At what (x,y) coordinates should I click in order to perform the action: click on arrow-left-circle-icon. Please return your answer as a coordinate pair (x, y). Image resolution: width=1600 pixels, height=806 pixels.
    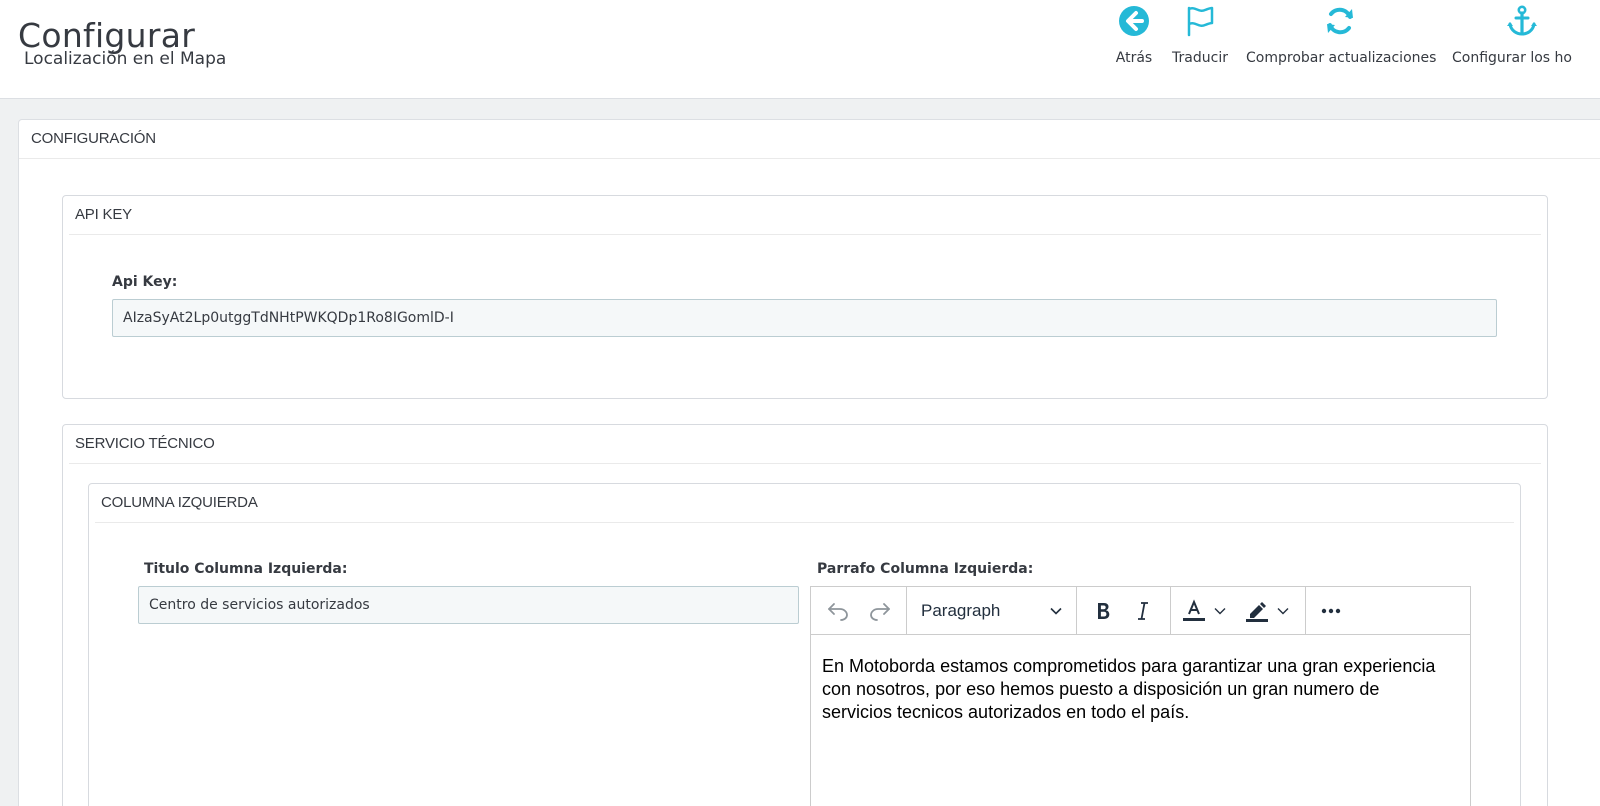
    Looking at the image, I should click on (1134, 21).